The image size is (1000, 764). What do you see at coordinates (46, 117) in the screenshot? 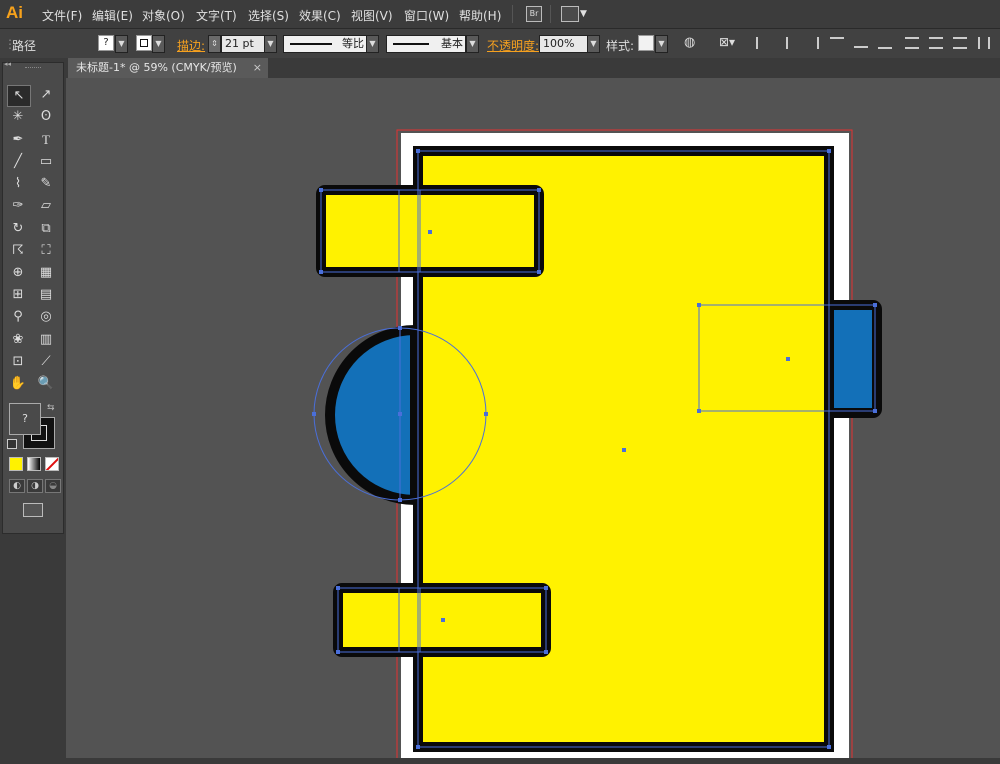
I see `lasso-tool-icon: ʘ` at bounding box center [46, 117].